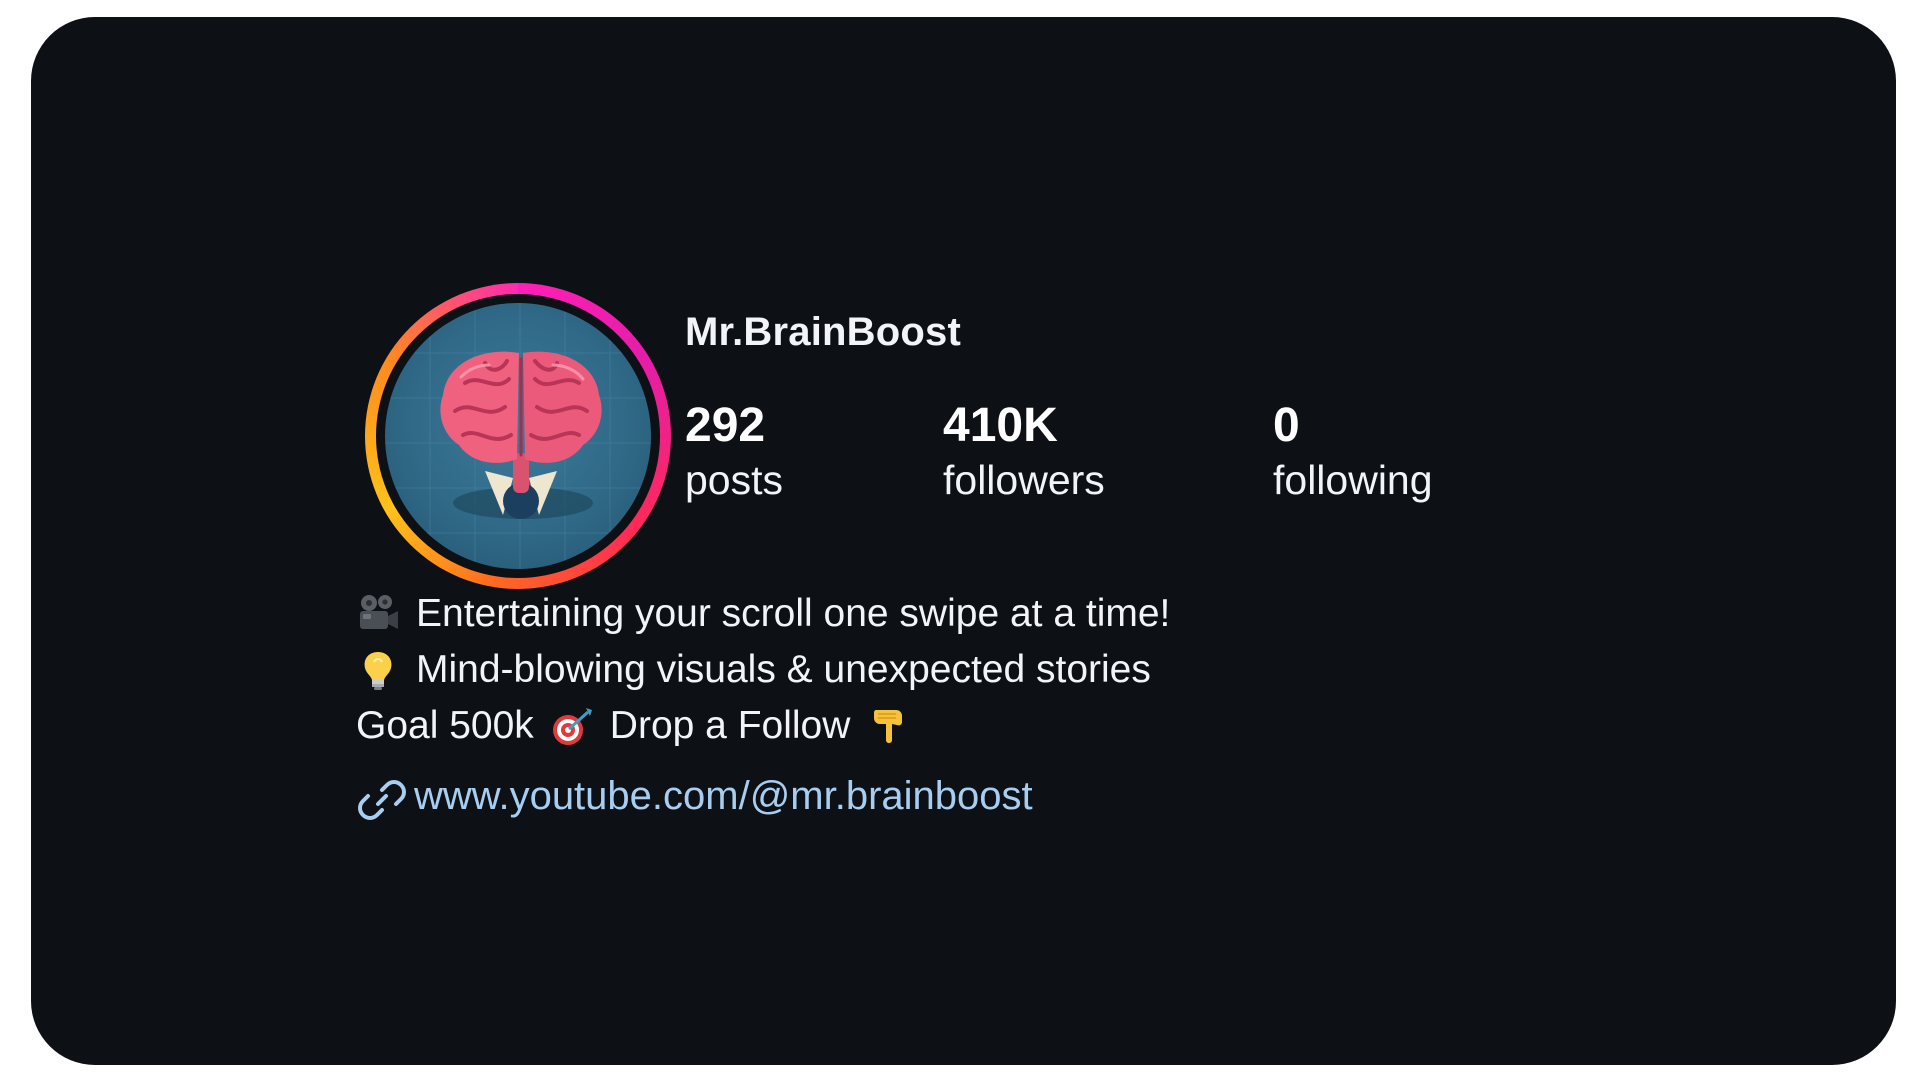 Image resolution: width=1920 pixels, height=1080 pixels. Describe the element at coordinates (378, 670) in the screenshot. I see `light-bulb-icon` at that location.